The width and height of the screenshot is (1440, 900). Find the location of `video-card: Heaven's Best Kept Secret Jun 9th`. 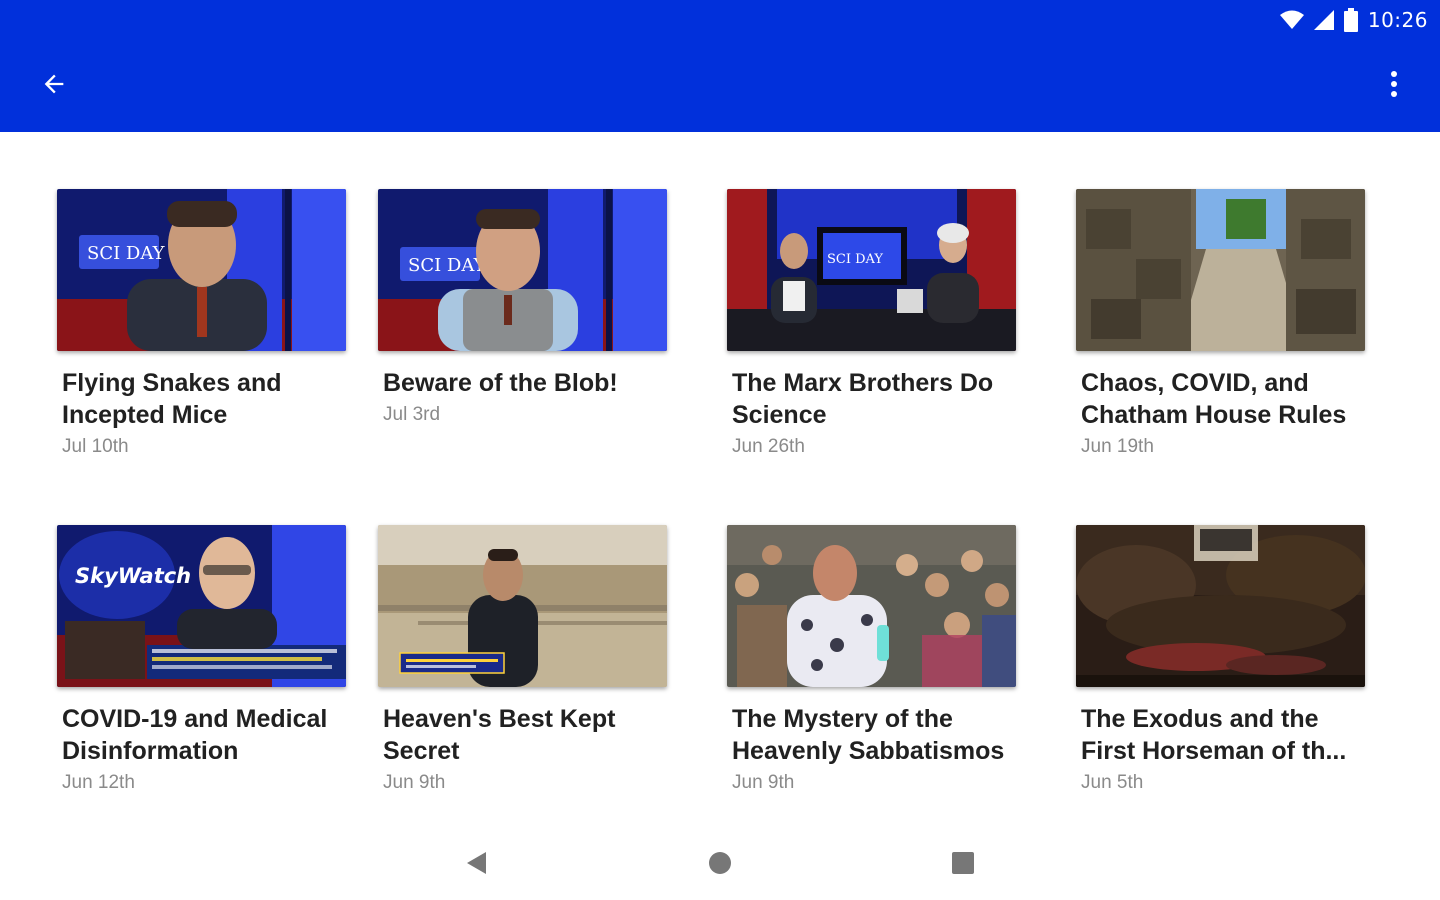

video-card: Heaven's Best Kept Secret Jun 9th is located at coordinates (522, 661).